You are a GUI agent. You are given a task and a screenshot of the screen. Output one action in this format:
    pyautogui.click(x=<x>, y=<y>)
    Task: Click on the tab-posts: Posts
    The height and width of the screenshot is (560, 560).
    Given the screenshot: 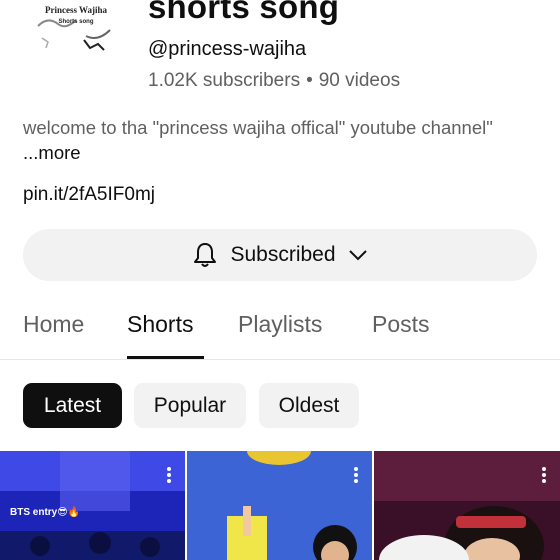 What is the action you would take?
    pyautogui.click(x=401, y=324)
    